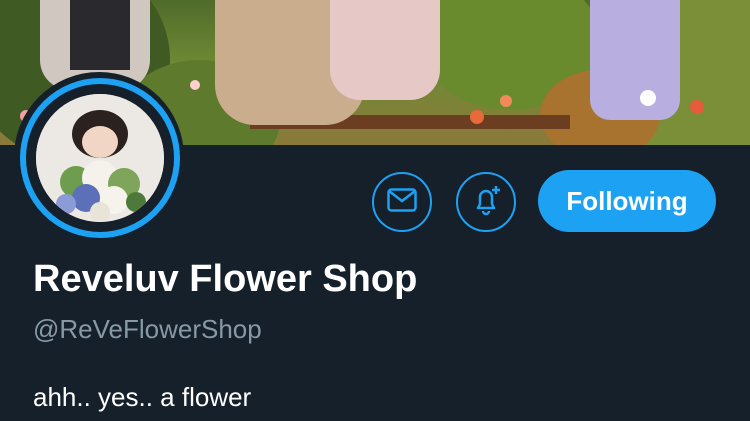 Image resolution: width=750 pixels, height=421 pixels. What do you see at coordinates (147, 329) in the screenshot?
I see `profile-handle: @ReVeFlowerShop` at bounding box center [147, 329].